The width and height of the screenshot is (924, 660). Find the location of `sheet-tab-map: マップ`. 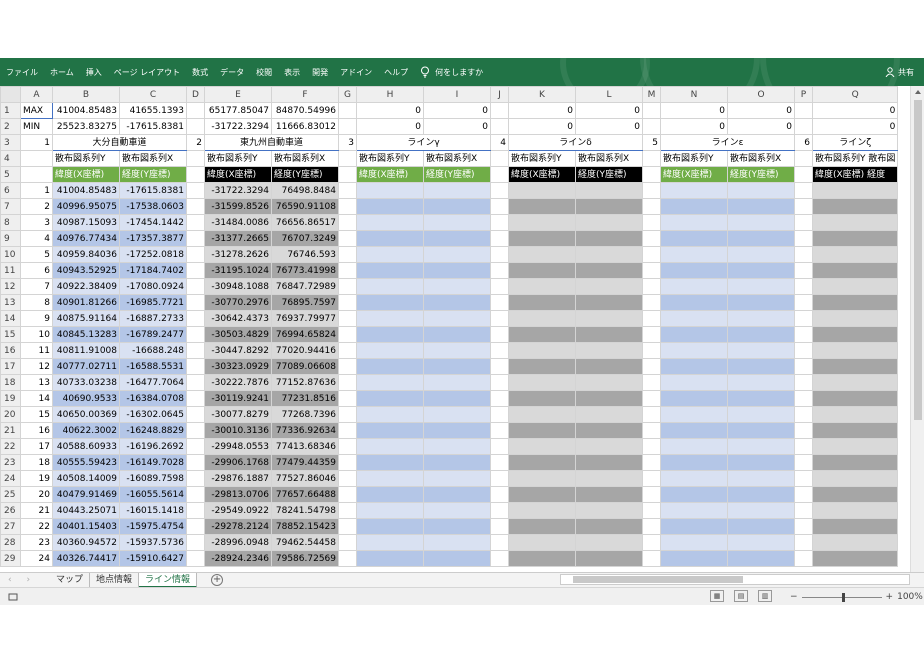

sheet-tab-map: マップ is located at coordinates (70, 580).